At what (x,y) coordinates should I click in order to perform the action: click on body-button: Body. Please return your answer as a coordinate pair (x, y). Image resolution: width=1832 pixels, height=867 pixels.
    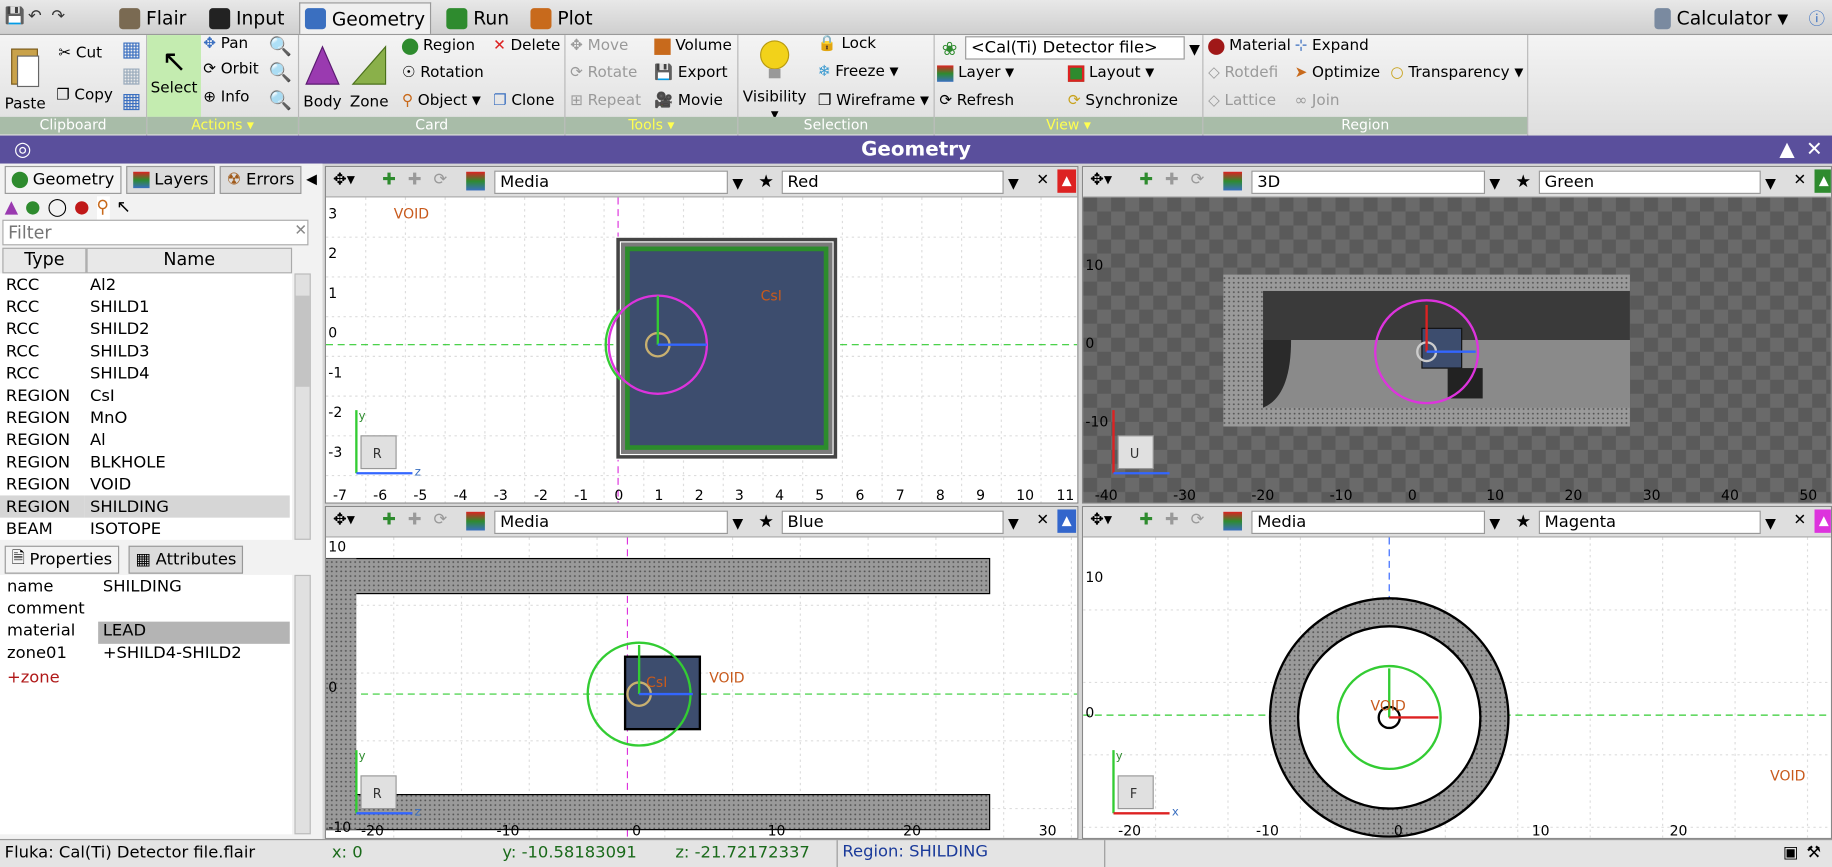
    Looking at the image, I should click on (322, 77).